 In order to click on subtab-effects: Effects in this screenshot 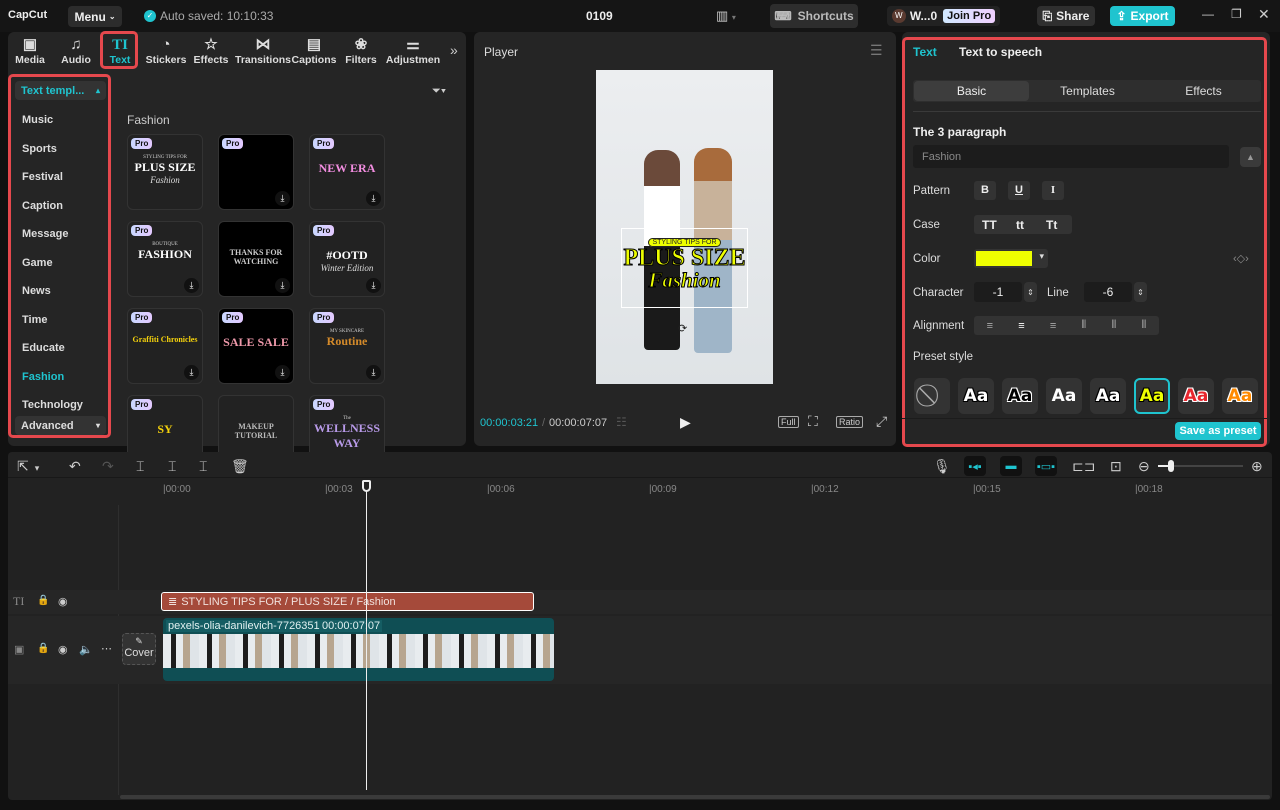, I will do `click(1203, 91)`.